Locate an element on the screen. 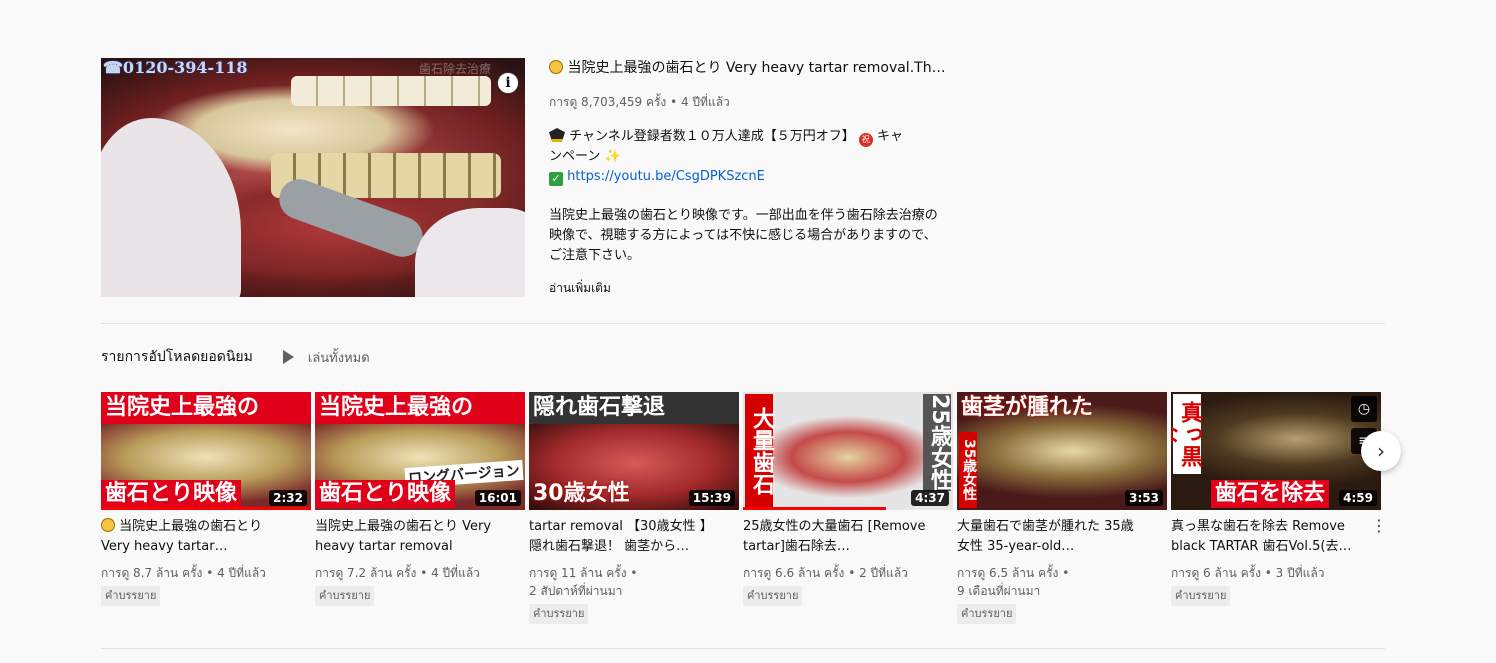 Image resolution: width=1496 pixels, height=663 pixels. thumbnail-phone-text: ☎0120-394-118 is located at coordinates (175, 67).